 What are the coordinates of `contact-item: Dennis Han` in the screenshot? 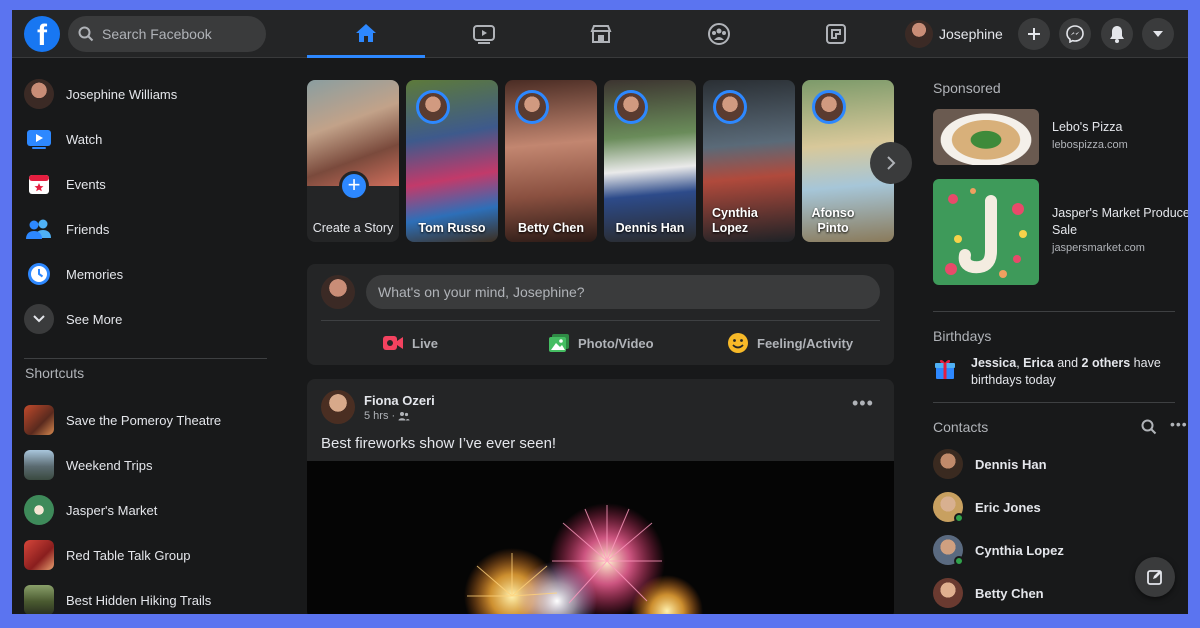 It's located at (990, 464).